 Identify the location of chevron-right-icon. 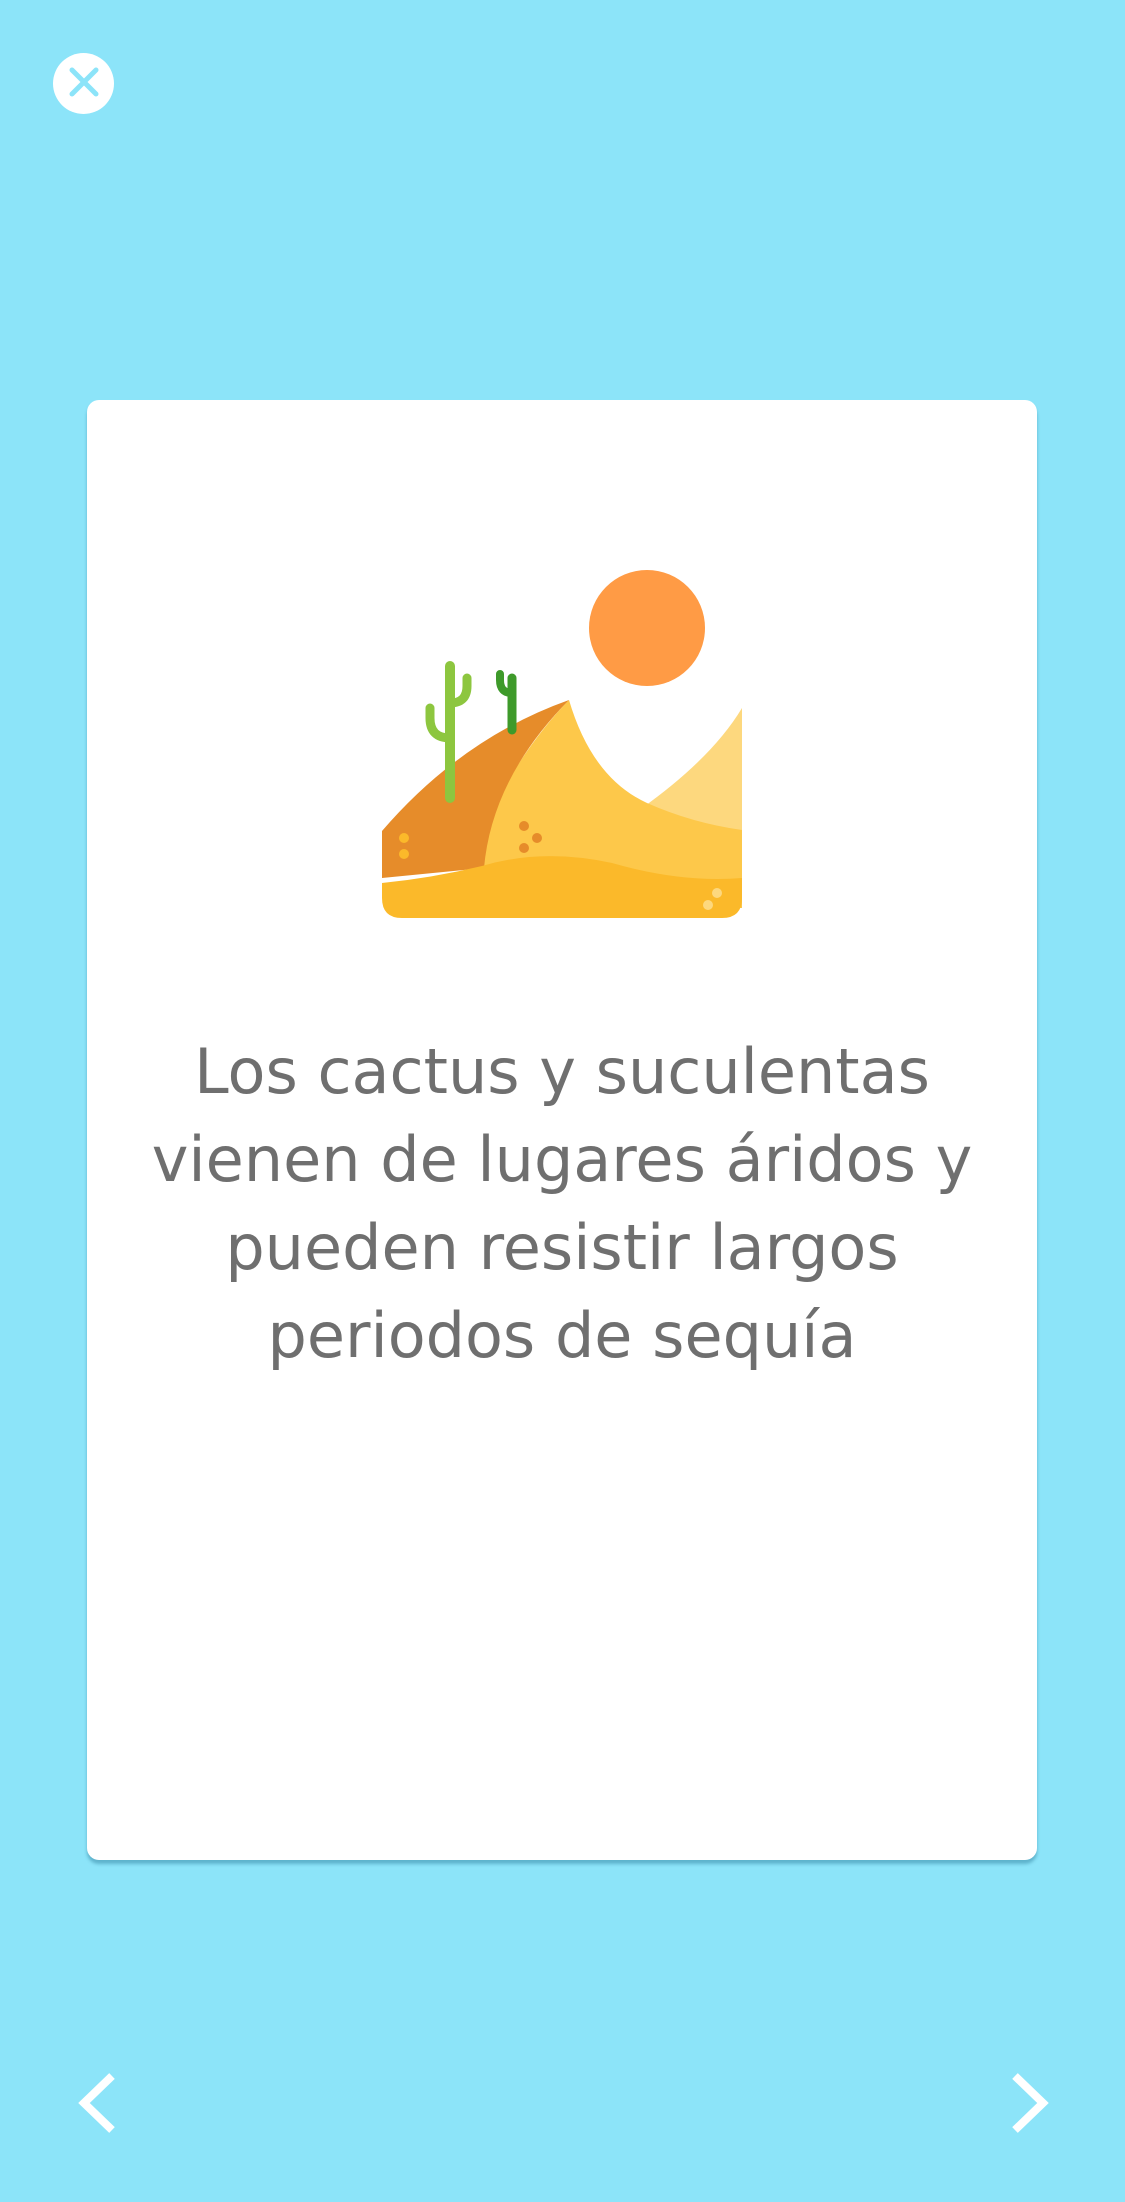
(1030, 2105).